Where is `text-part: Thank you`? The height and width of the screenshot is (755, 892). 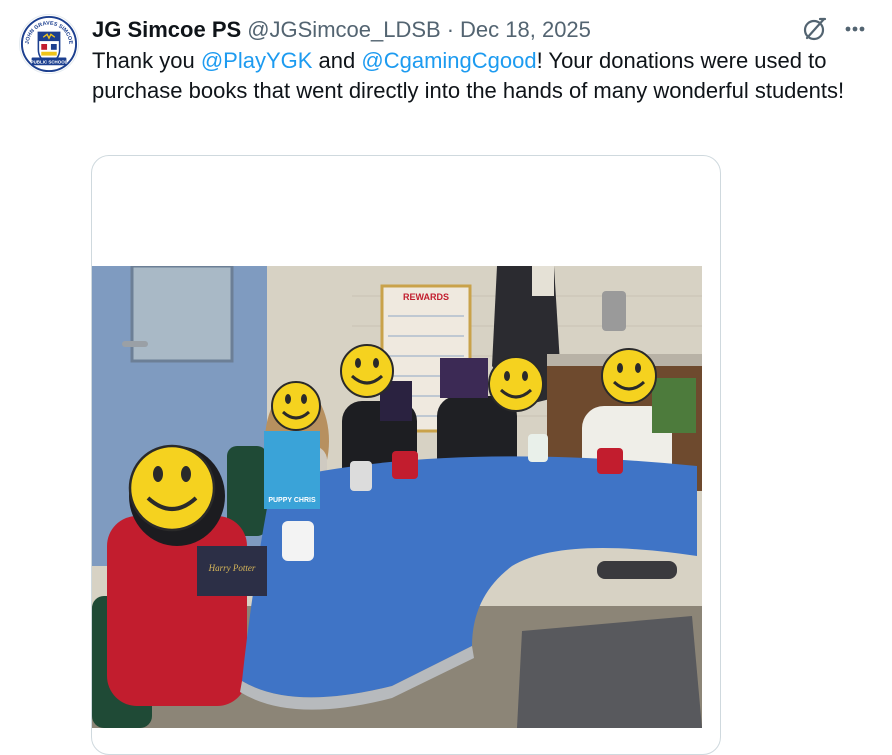 text-part: Thank you is located at coordinates (146, 60).